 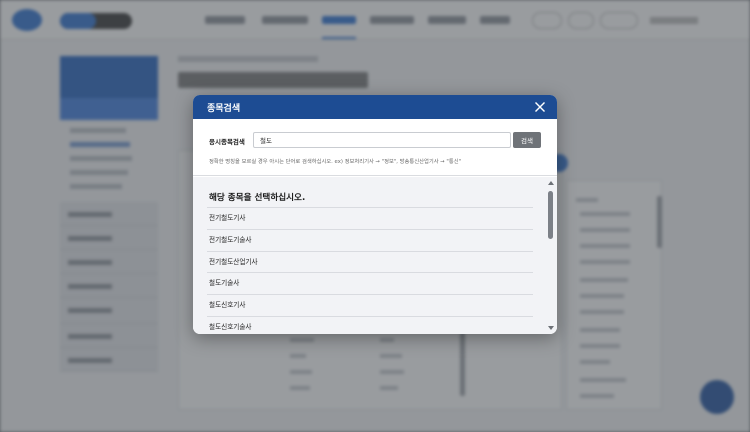 What do you see at coordinates (370, 239) in the screenshot?
I see `list-item: 전기철도기술사` at bounding box center [370, 239].